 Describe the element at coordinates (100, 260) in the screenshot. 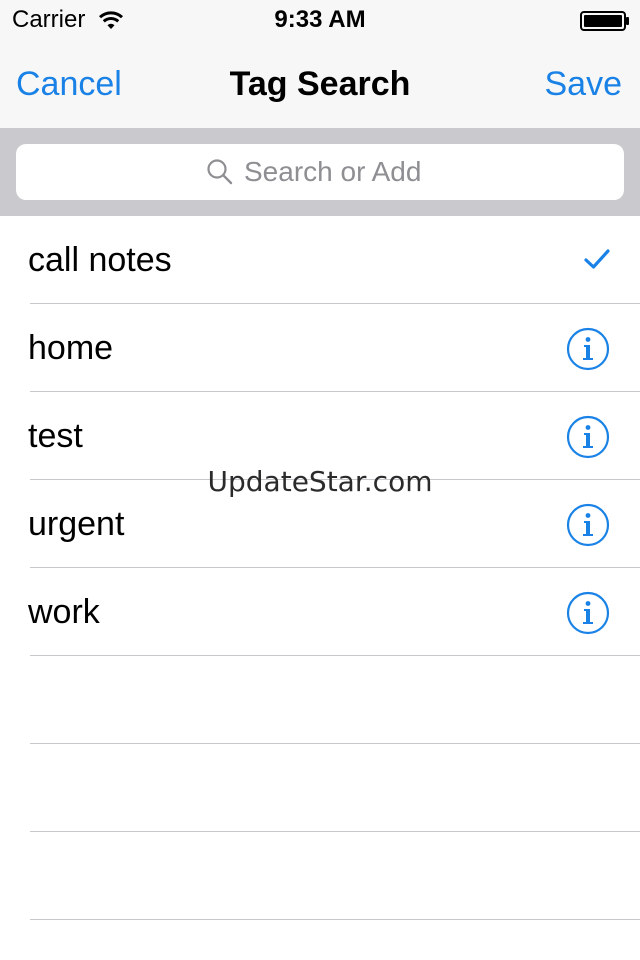

I see `tag-label: call notes` at that location.